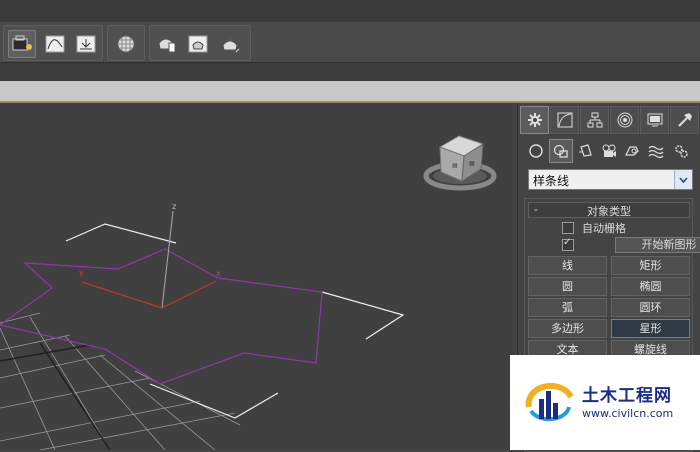  Describe the element at coordinates (166, 44) in the screenshot. I see `render-setup-icon` at that location.